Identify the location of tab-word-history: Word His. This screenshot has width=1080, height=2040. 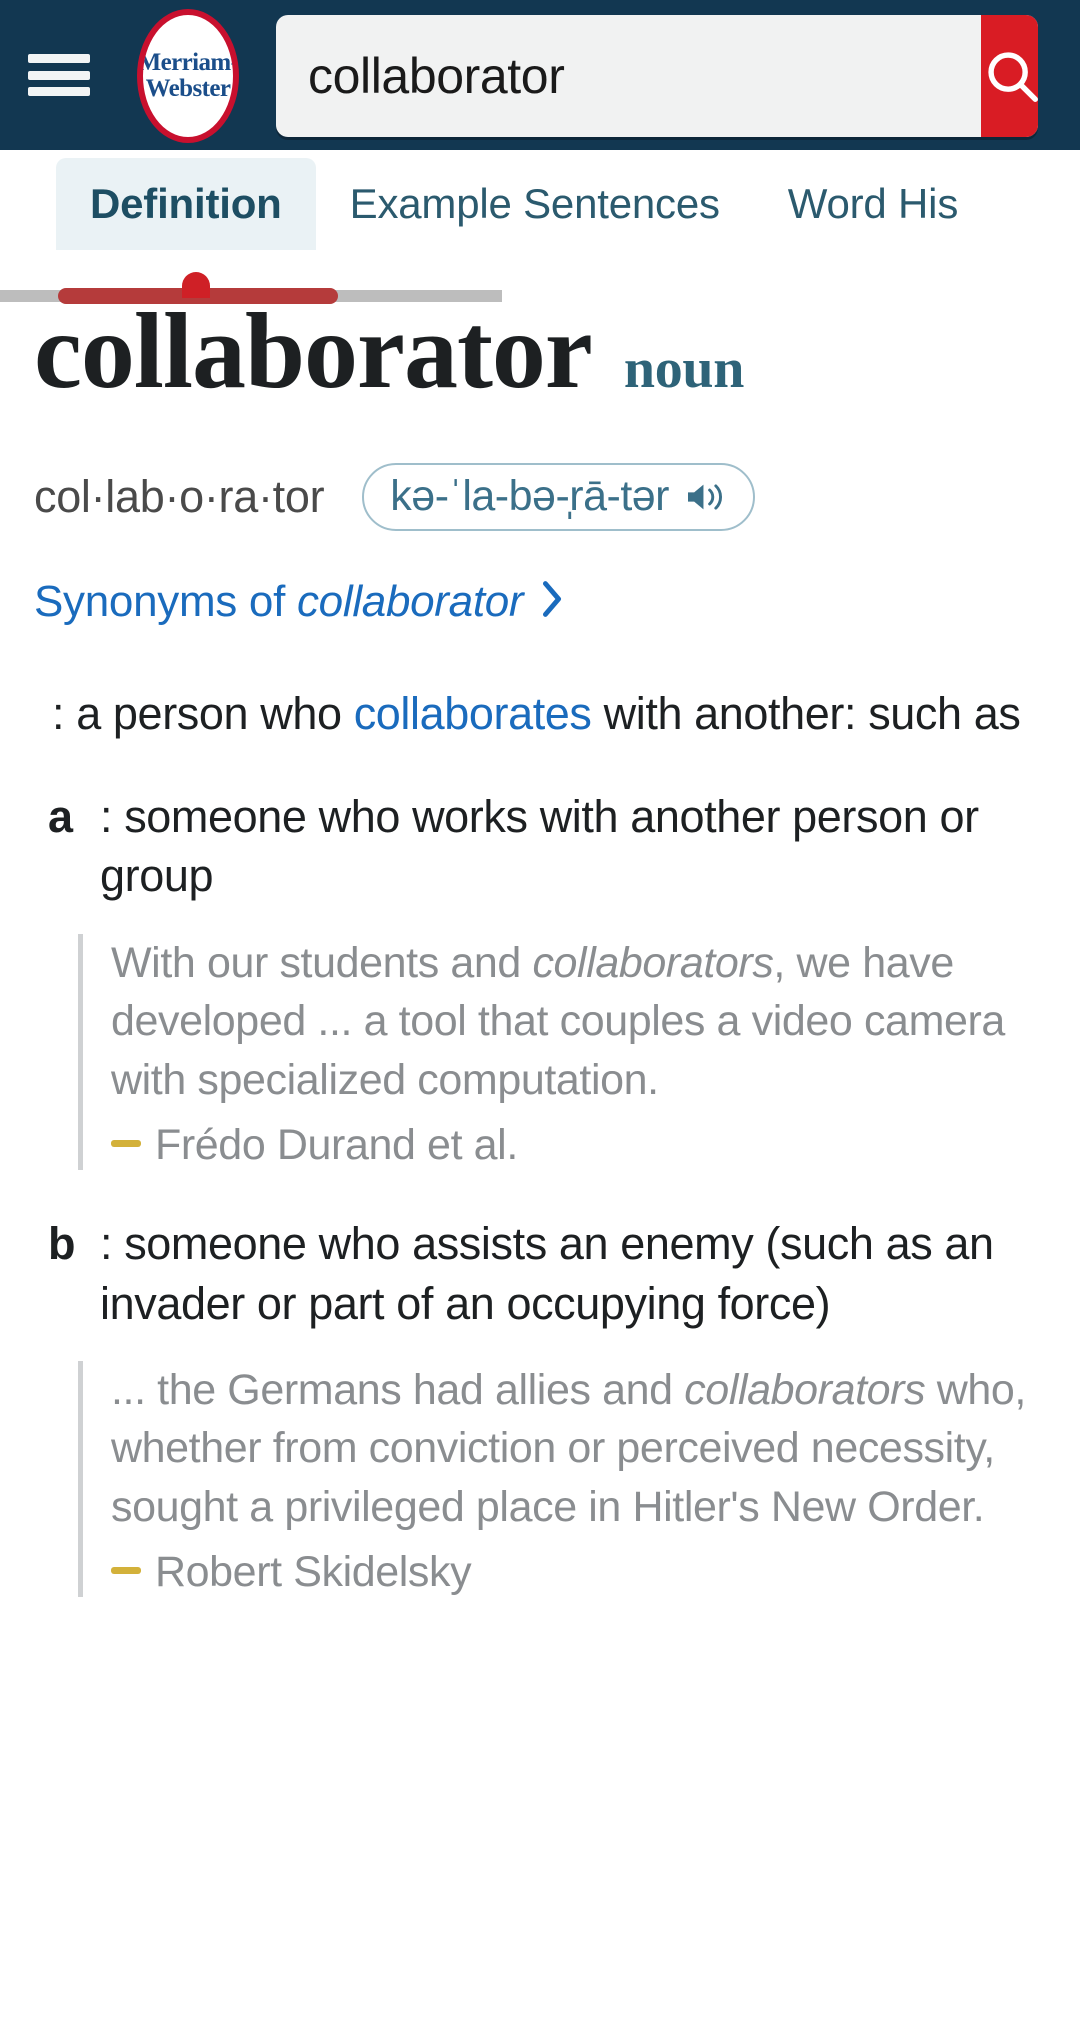
(873, 204).